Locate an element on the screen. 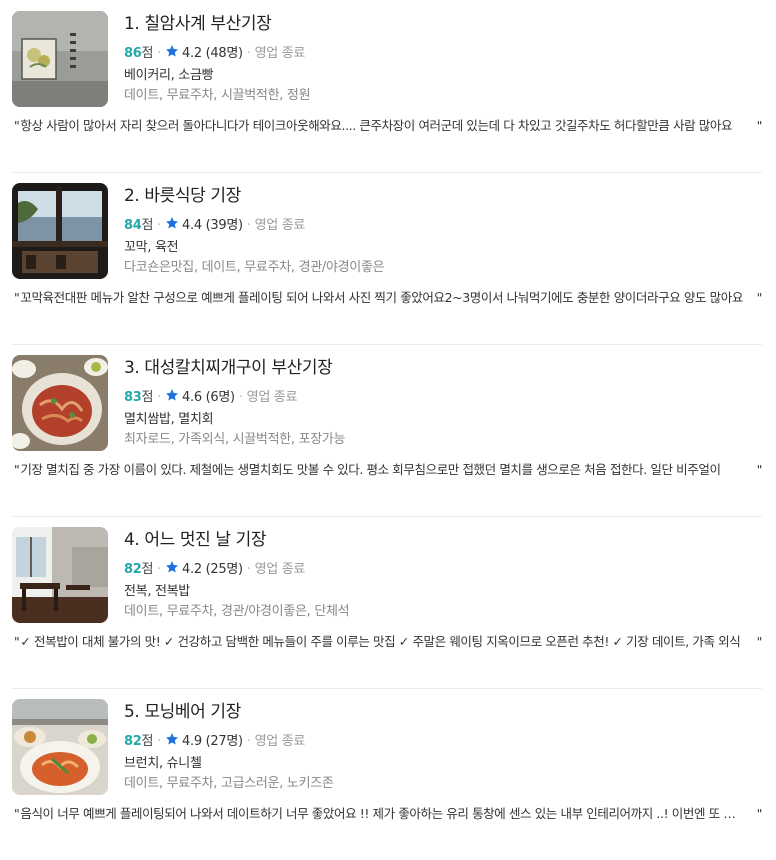  categories: 브런치, 슈니첼 is located at coordinates (163, 763).